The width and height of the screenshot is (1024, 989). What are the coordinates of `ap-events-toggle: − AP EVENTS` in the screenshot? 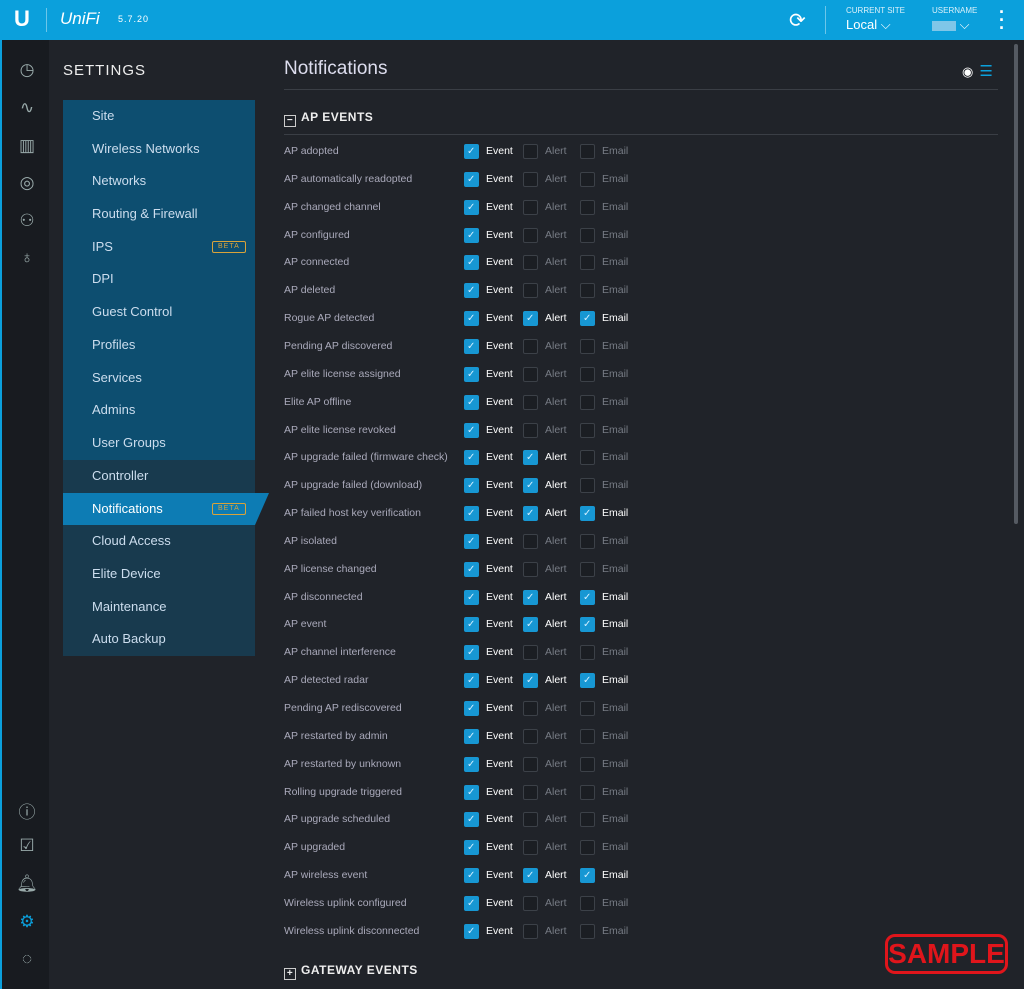 It's located at (328, 118).